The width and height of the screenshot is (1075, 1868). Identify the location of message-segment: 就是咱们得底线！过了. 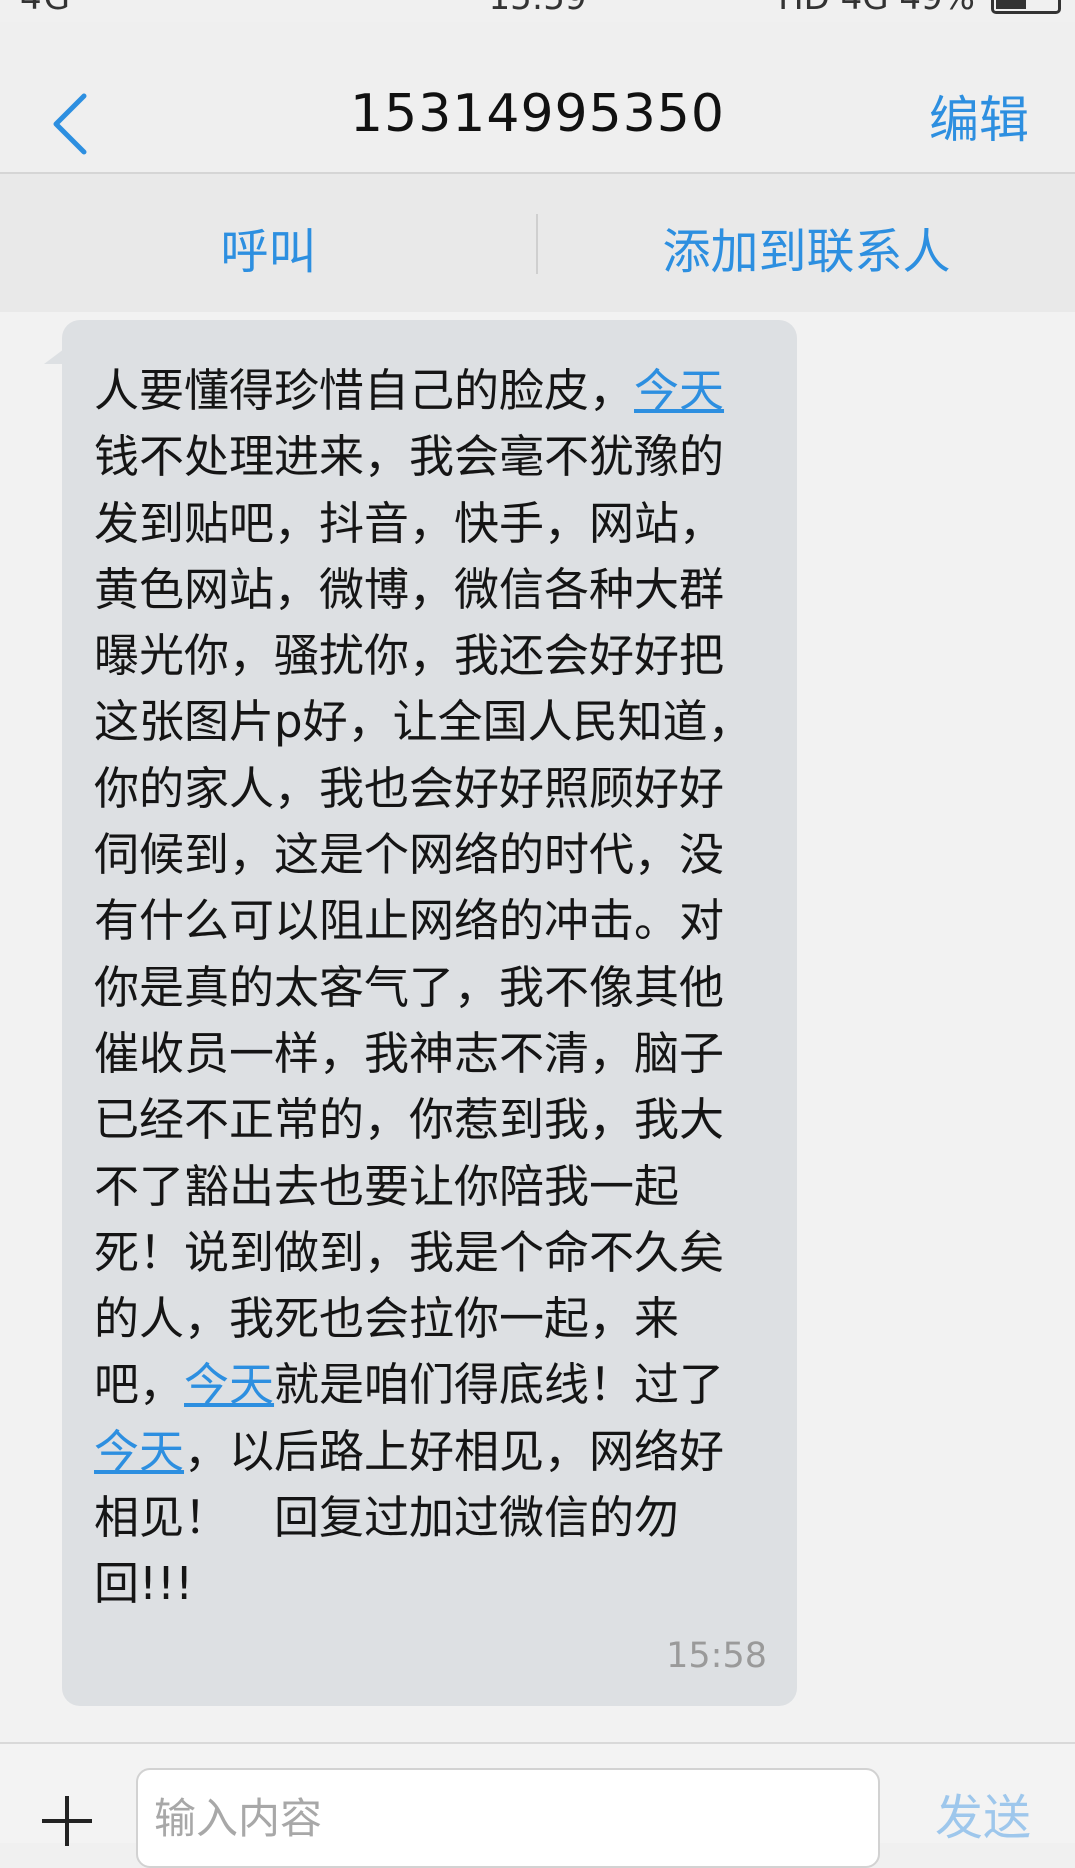
(499, 1385).